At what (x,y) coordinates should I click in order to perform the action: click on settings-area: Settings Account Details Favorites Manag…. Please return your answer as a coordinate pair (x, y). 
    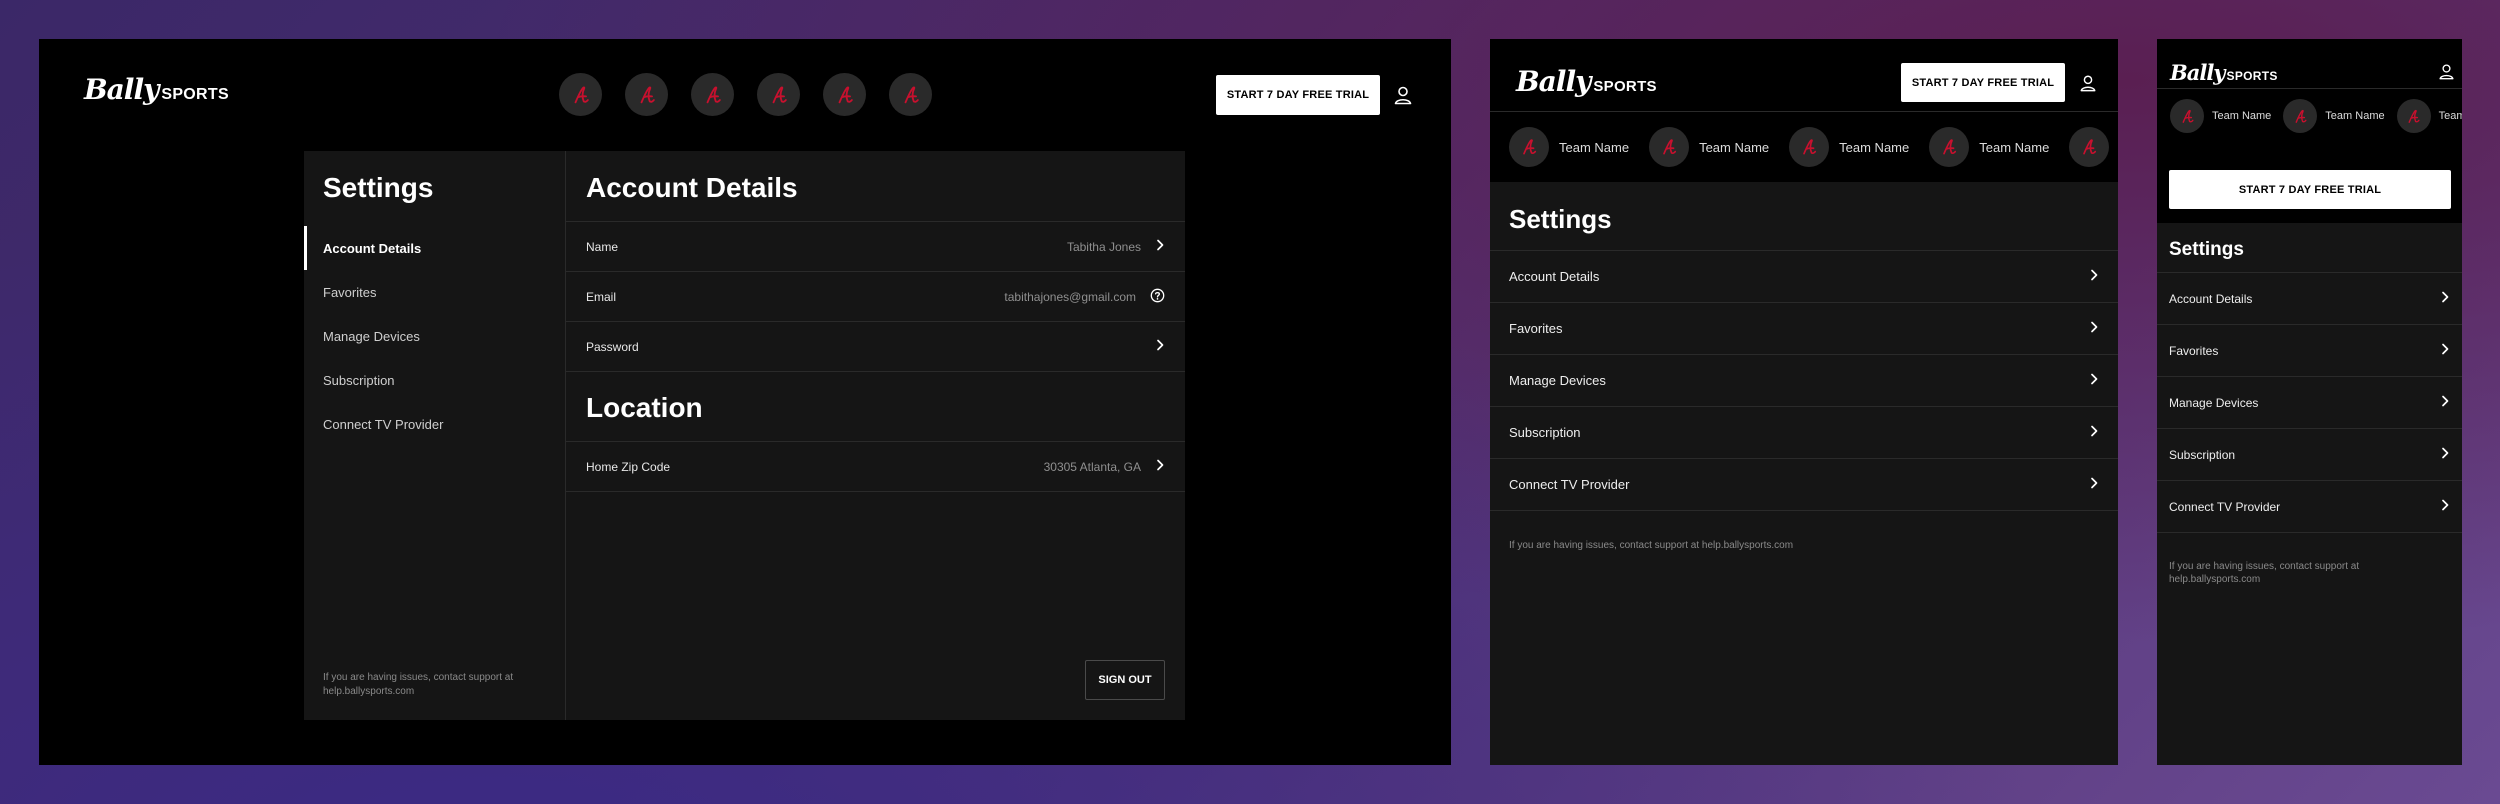
    Looking at the image, I should click on (2309, 494).